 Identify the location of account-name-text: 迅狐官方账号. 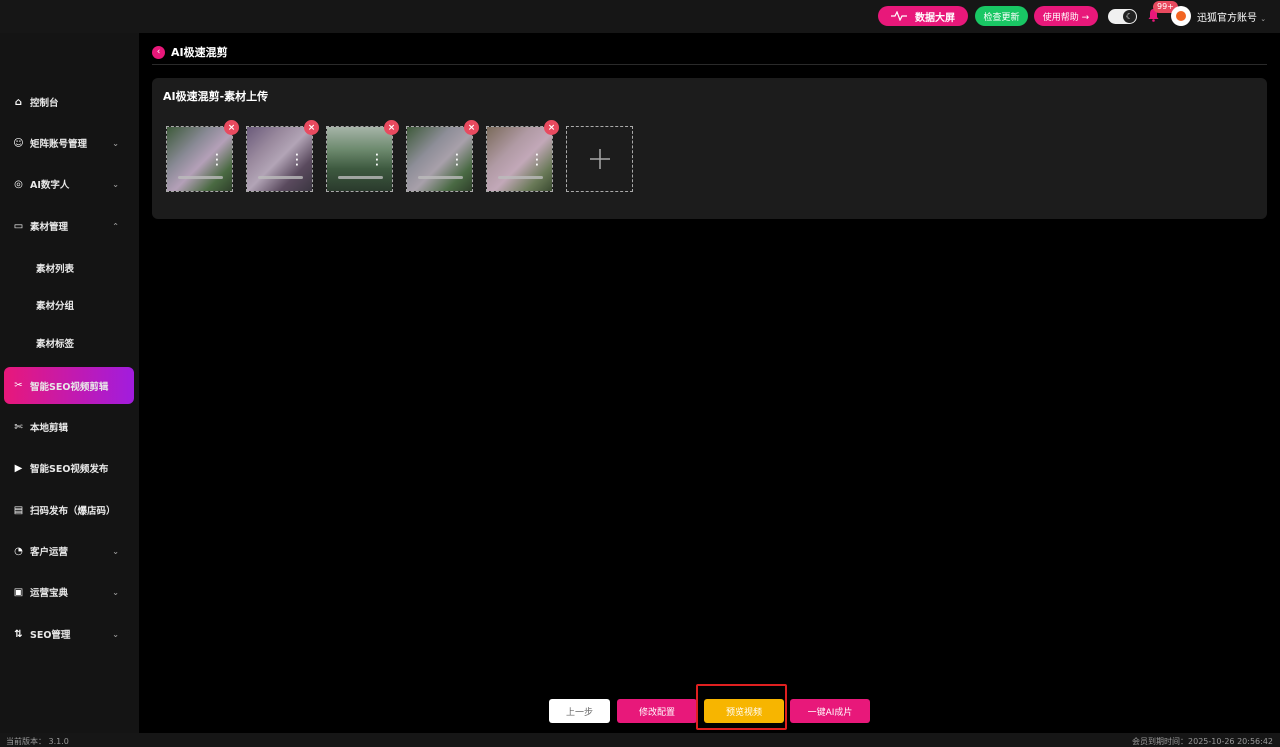
(1227, 18).